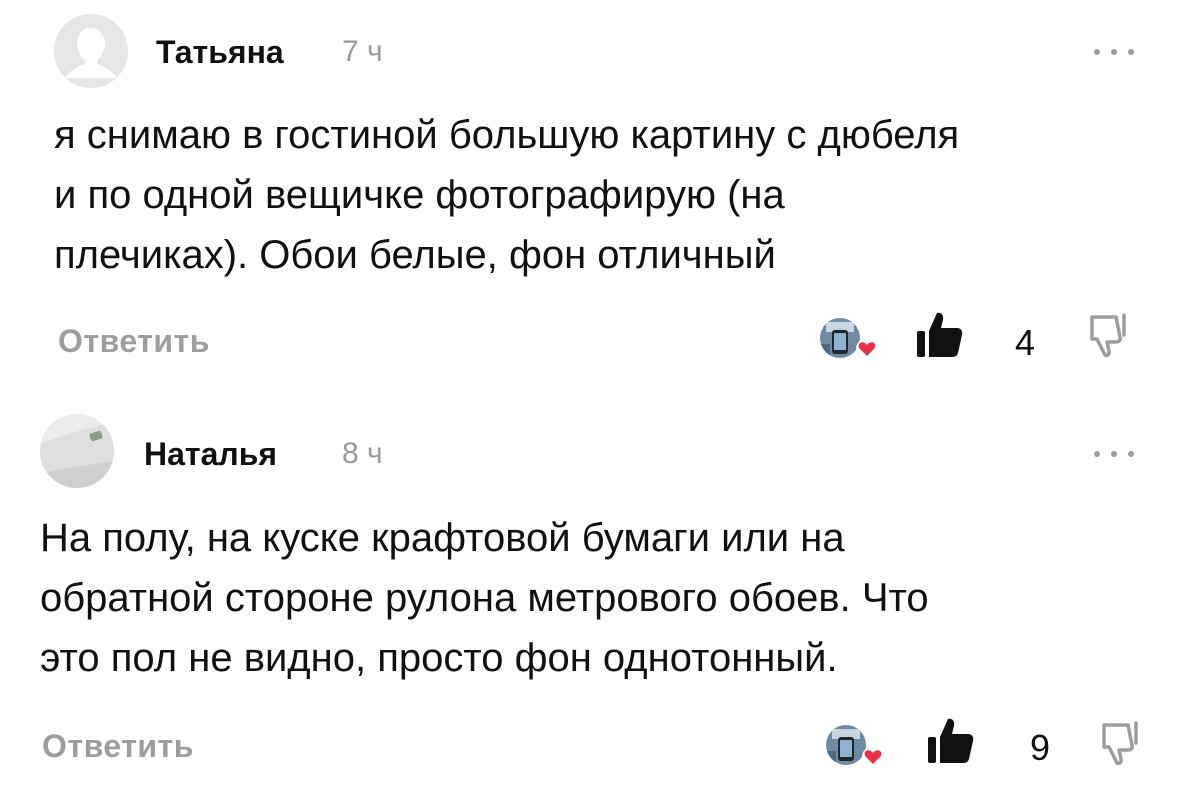 The width and height of the screenshot is (1200, 800). Describe the element at coordinates (362, 51) in the screenshot. I see `comment-time: 7 ч` at that location.